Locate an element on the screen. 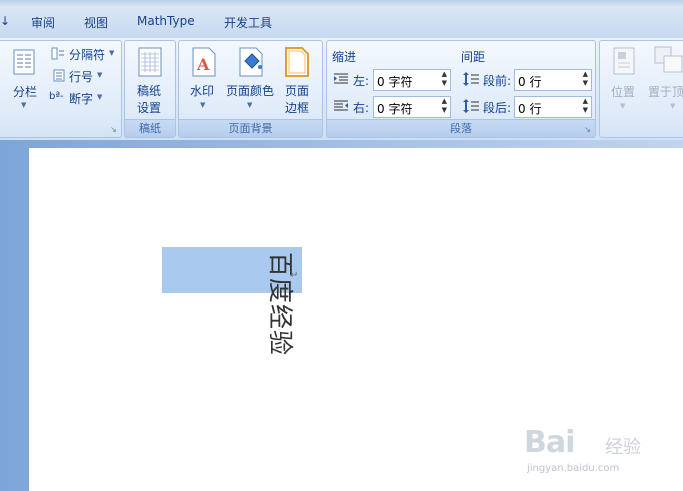 The height and width of the screenshot is (491, 683). indent-left-value: 0 字符 is located at coordinates (395, 82).